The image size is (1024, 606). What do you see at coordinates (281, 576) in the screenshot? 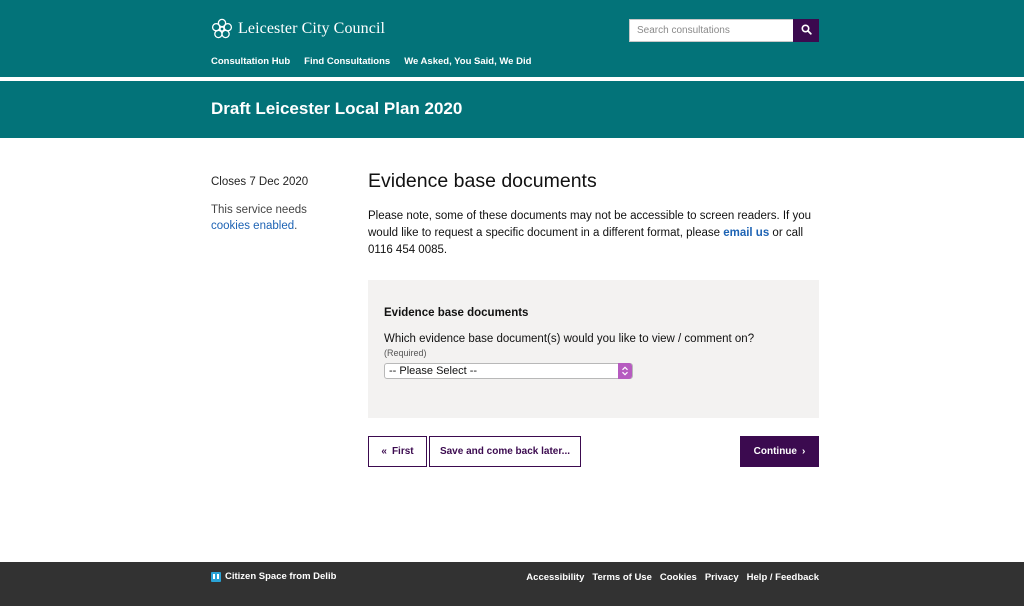
I see `footer-brand-label: Citizen Space from Delib` at bounding box center [281, 576].